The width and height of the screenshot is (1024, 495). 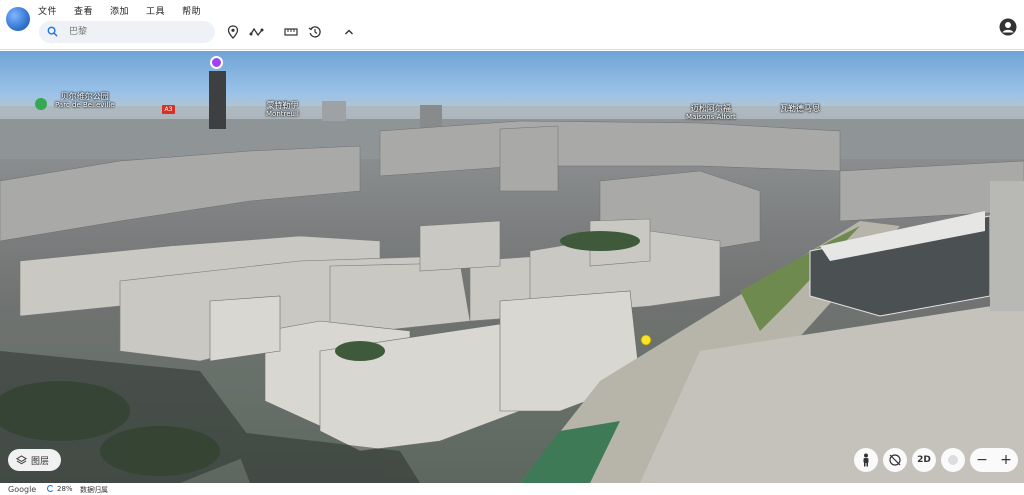 I want to click on loading-progress: 28%, so click(x=65, y=489).